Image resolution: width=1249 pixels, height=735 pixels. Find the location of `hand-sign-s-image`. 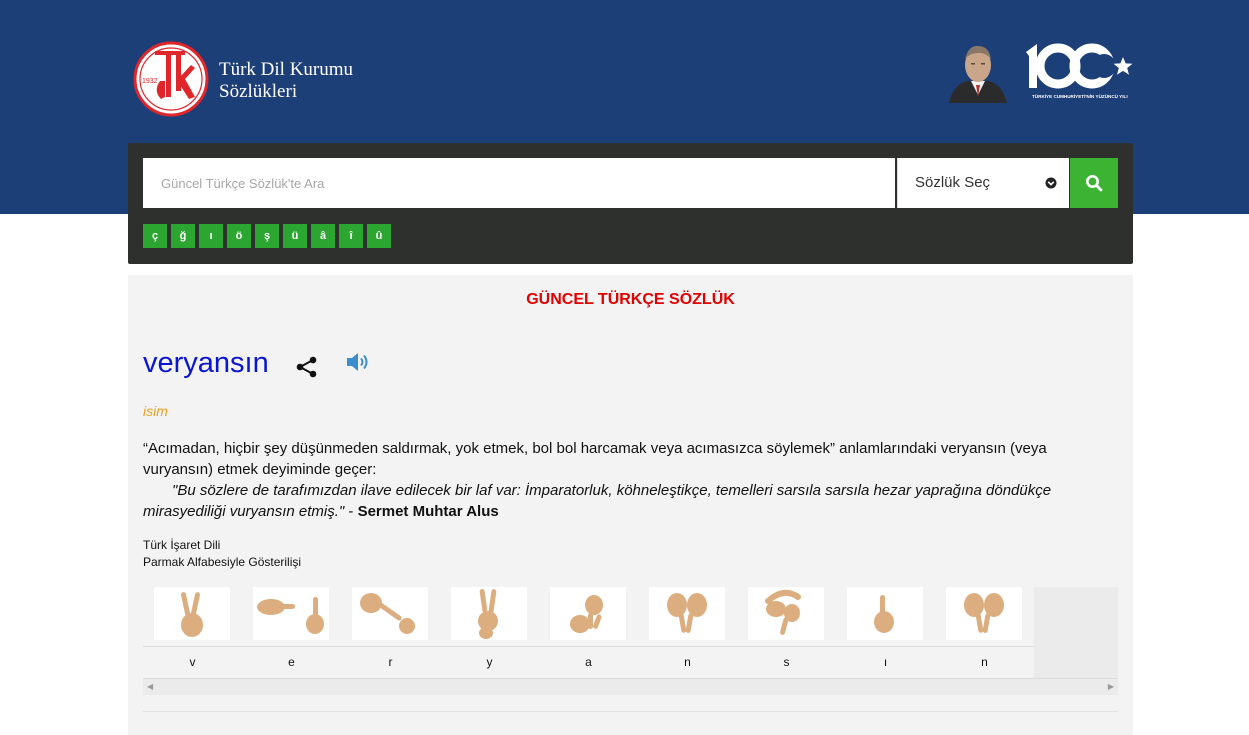

hand-sign-s-image is located at coordinates (786, 613).